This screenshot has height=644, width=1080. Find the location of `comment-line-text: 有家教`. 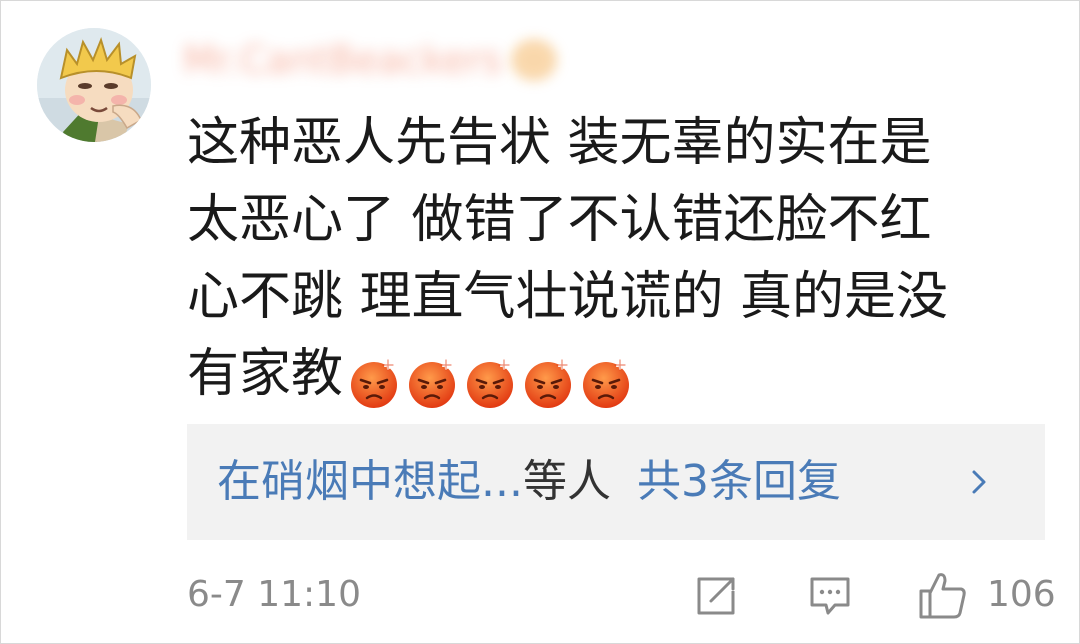

comment-line-text: 有家教 is located at coordinates (265, 374).